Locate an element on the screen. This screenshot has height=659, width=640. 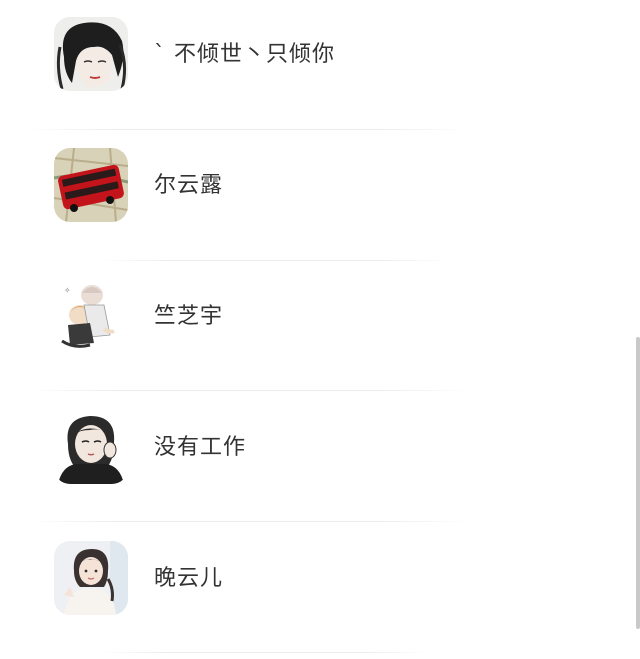
contact-name: 晚云儿 is located at coordinates (189, 578).